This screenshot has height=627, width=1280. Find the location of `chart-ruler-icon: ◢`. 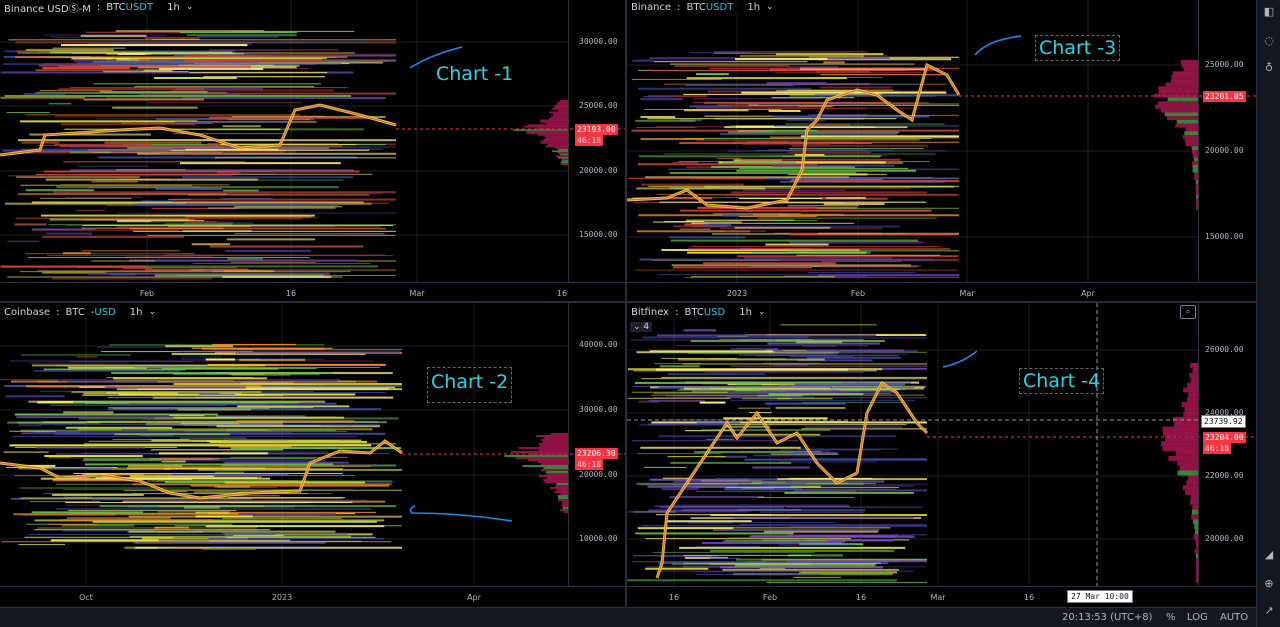

chart-ruler-icon: ◢ is located at coordinates (1269, 555).